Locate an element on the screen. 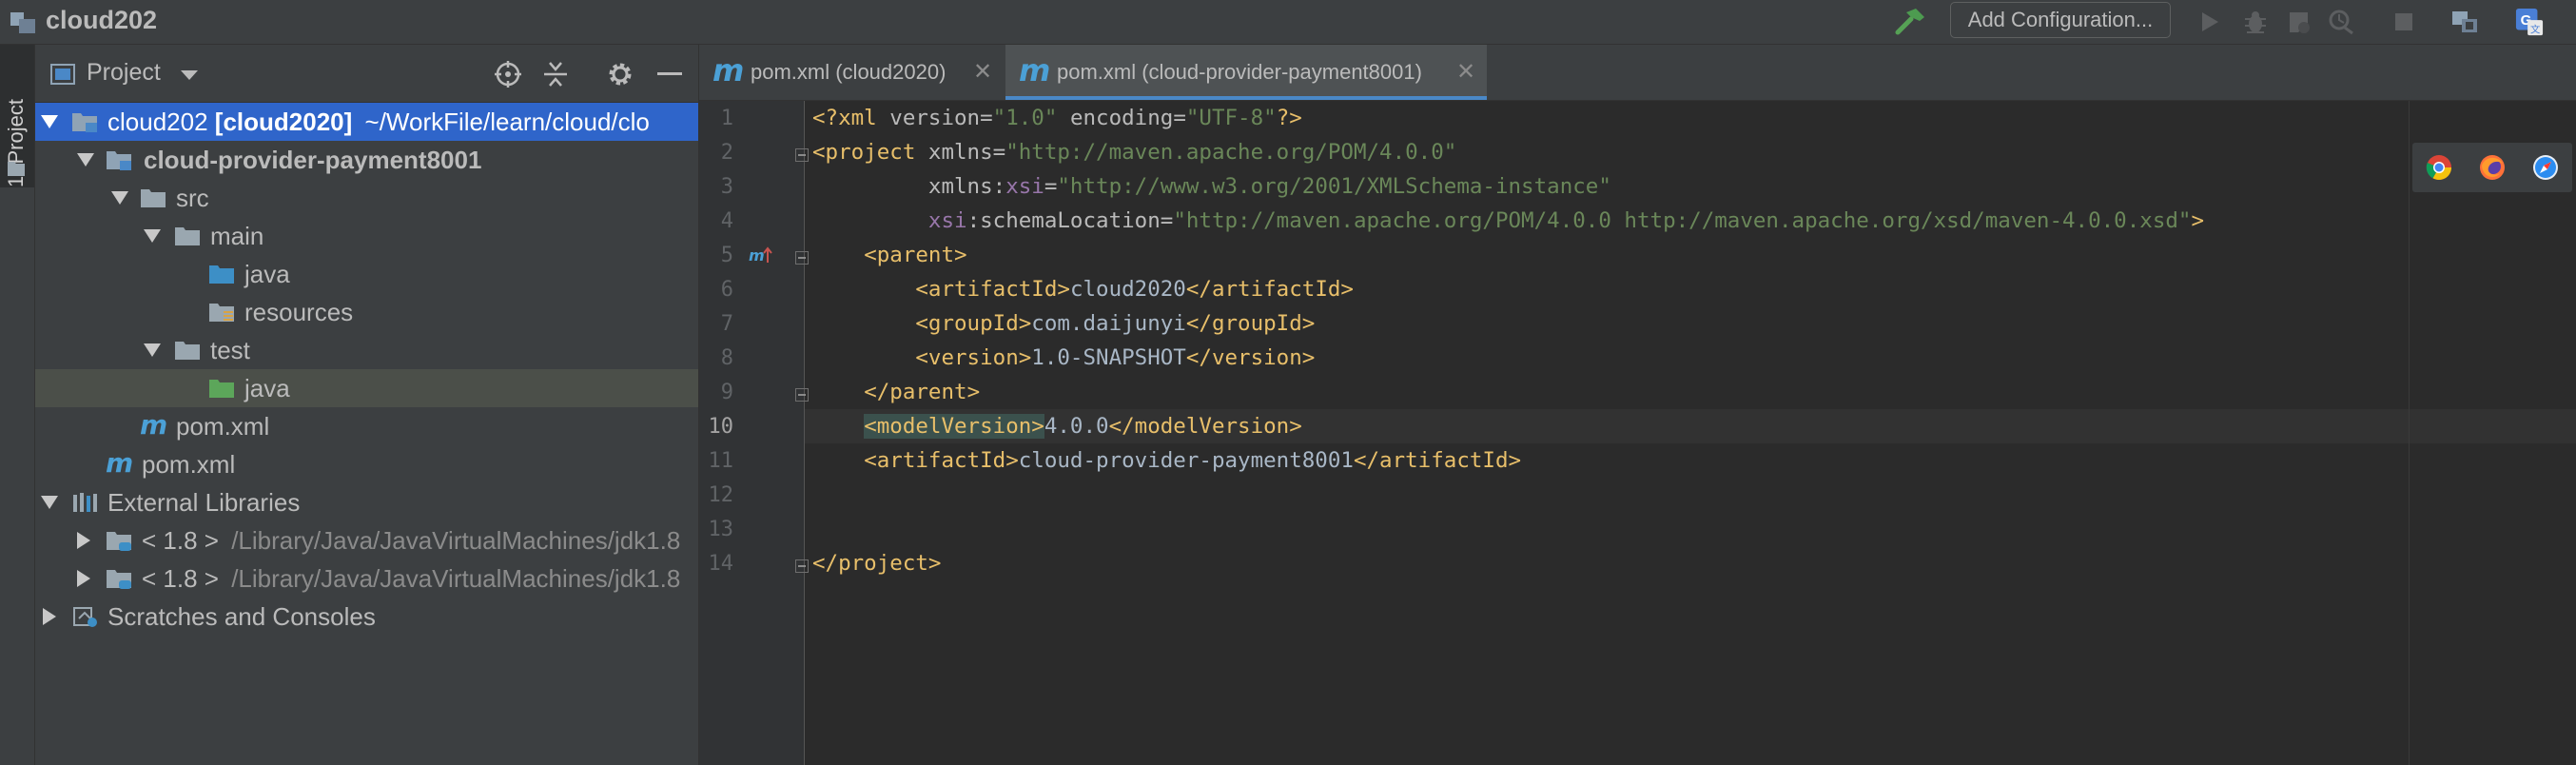 The image size is (2576, 765). tree-item-resources-folder: resources is located at coordinates (366, 312).